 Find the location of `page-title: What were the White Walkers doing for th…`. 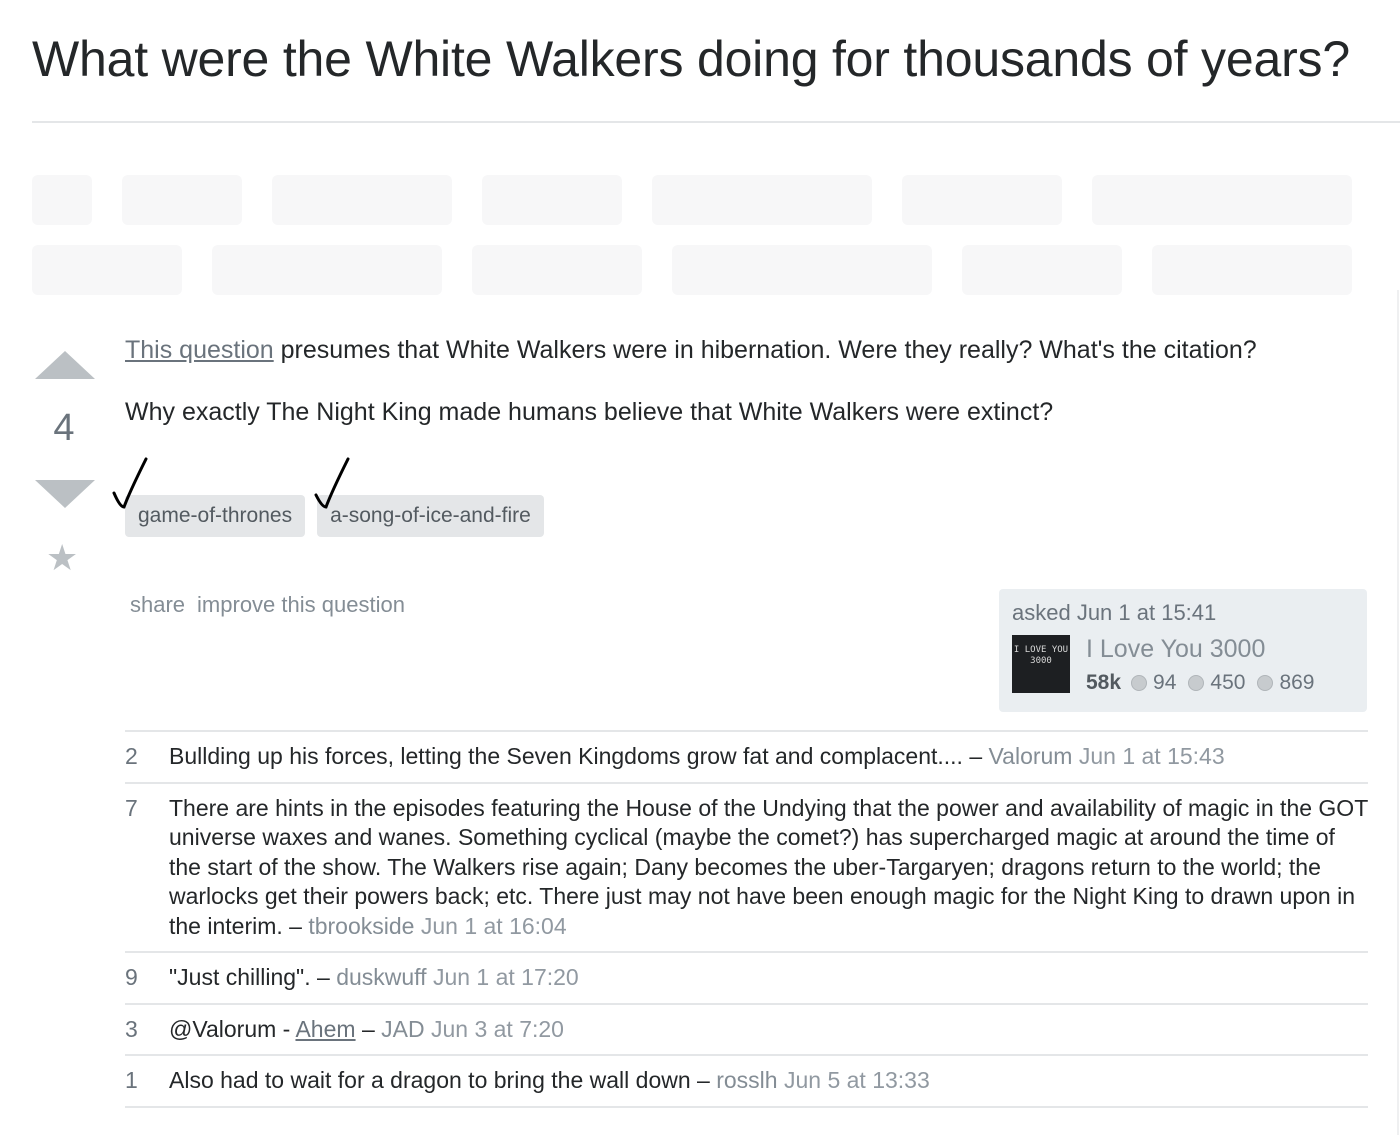

page-title: What were the White Walkers doing for th… is located at coordinates (691, 59).